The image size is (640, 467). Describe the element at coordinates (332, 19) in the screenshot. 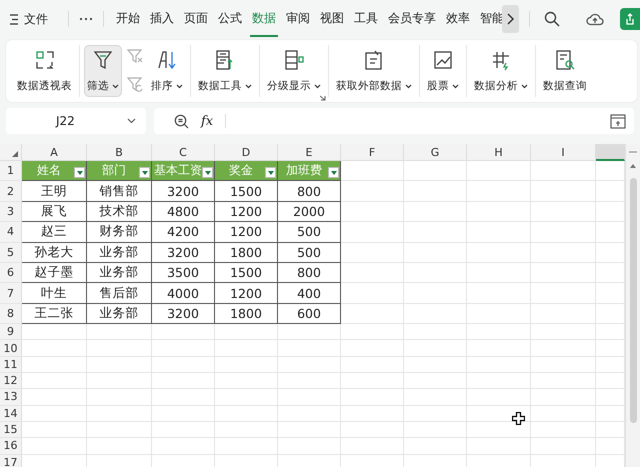

I see `ribbon-tab: 视图` at that location.